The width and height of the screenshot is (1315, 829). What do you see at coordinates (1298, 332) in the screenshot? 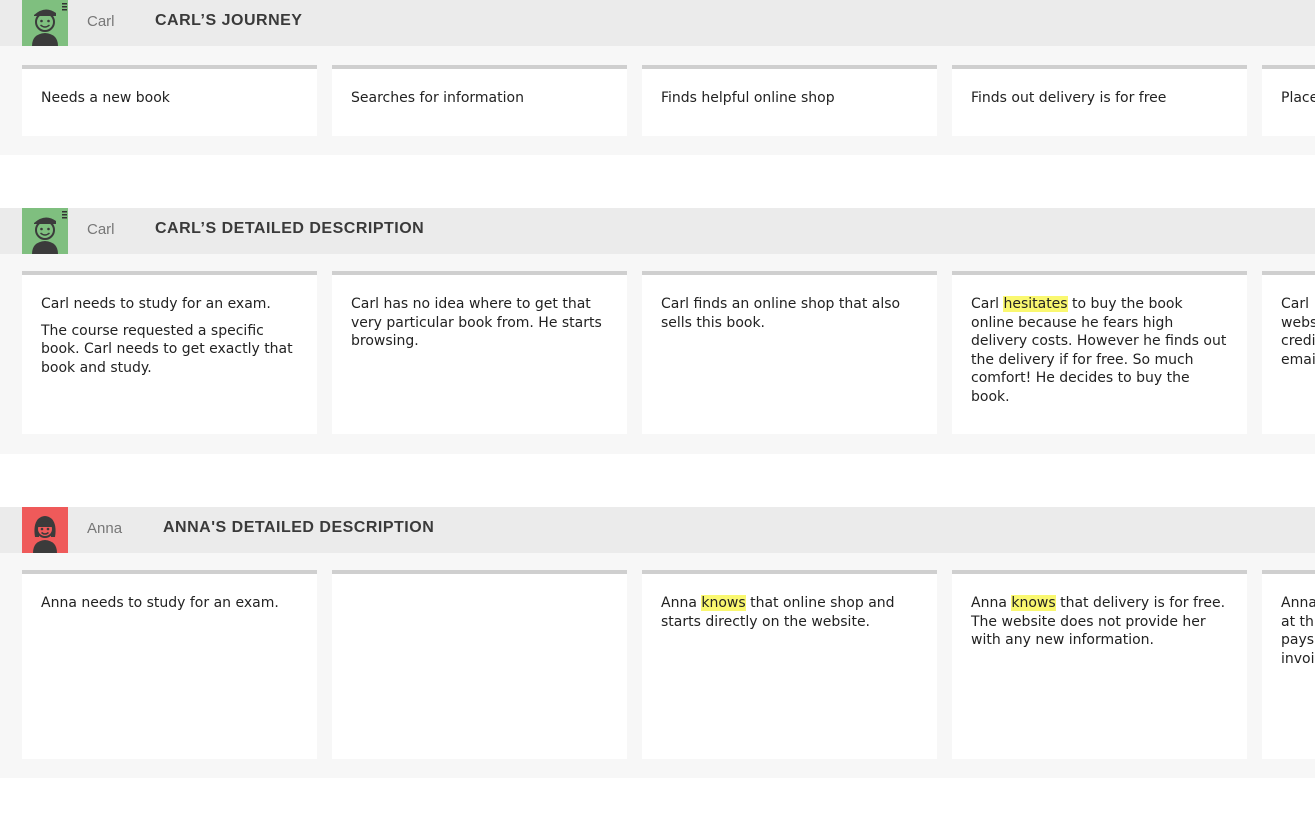
I see `card-text: Carl webs credi emai` at bounding box center [1298, 332].